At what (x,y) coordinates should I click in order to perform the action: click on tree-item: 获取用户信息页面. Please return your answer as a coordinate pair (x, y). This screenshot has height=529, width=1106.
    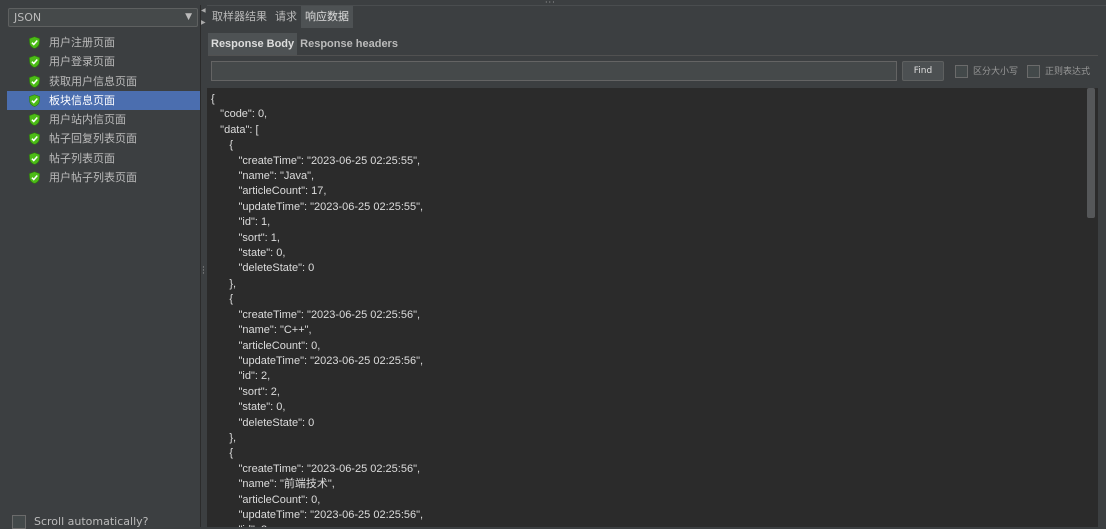
    Looking at the image, I should click on (100, 81).